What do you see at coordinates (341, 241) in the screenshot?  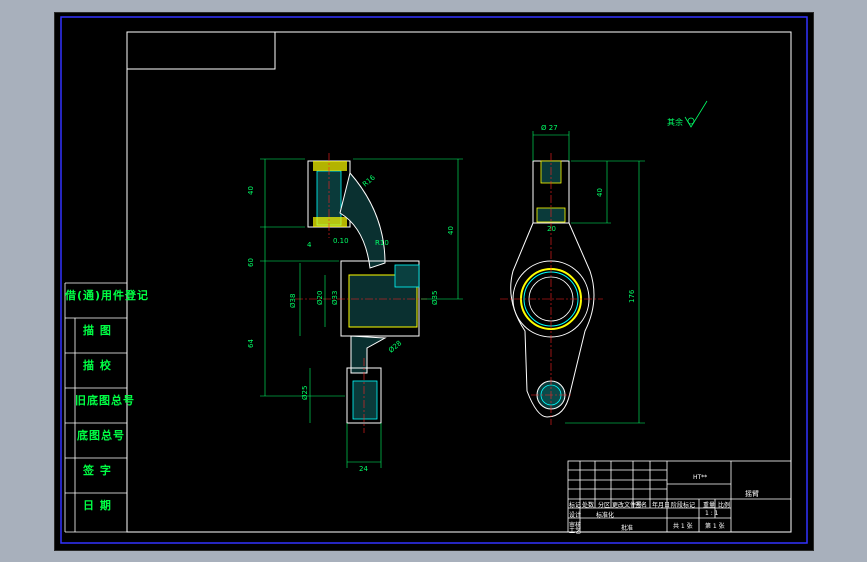 I see `dim-010: 0.10` at bounding box center [341, 241].